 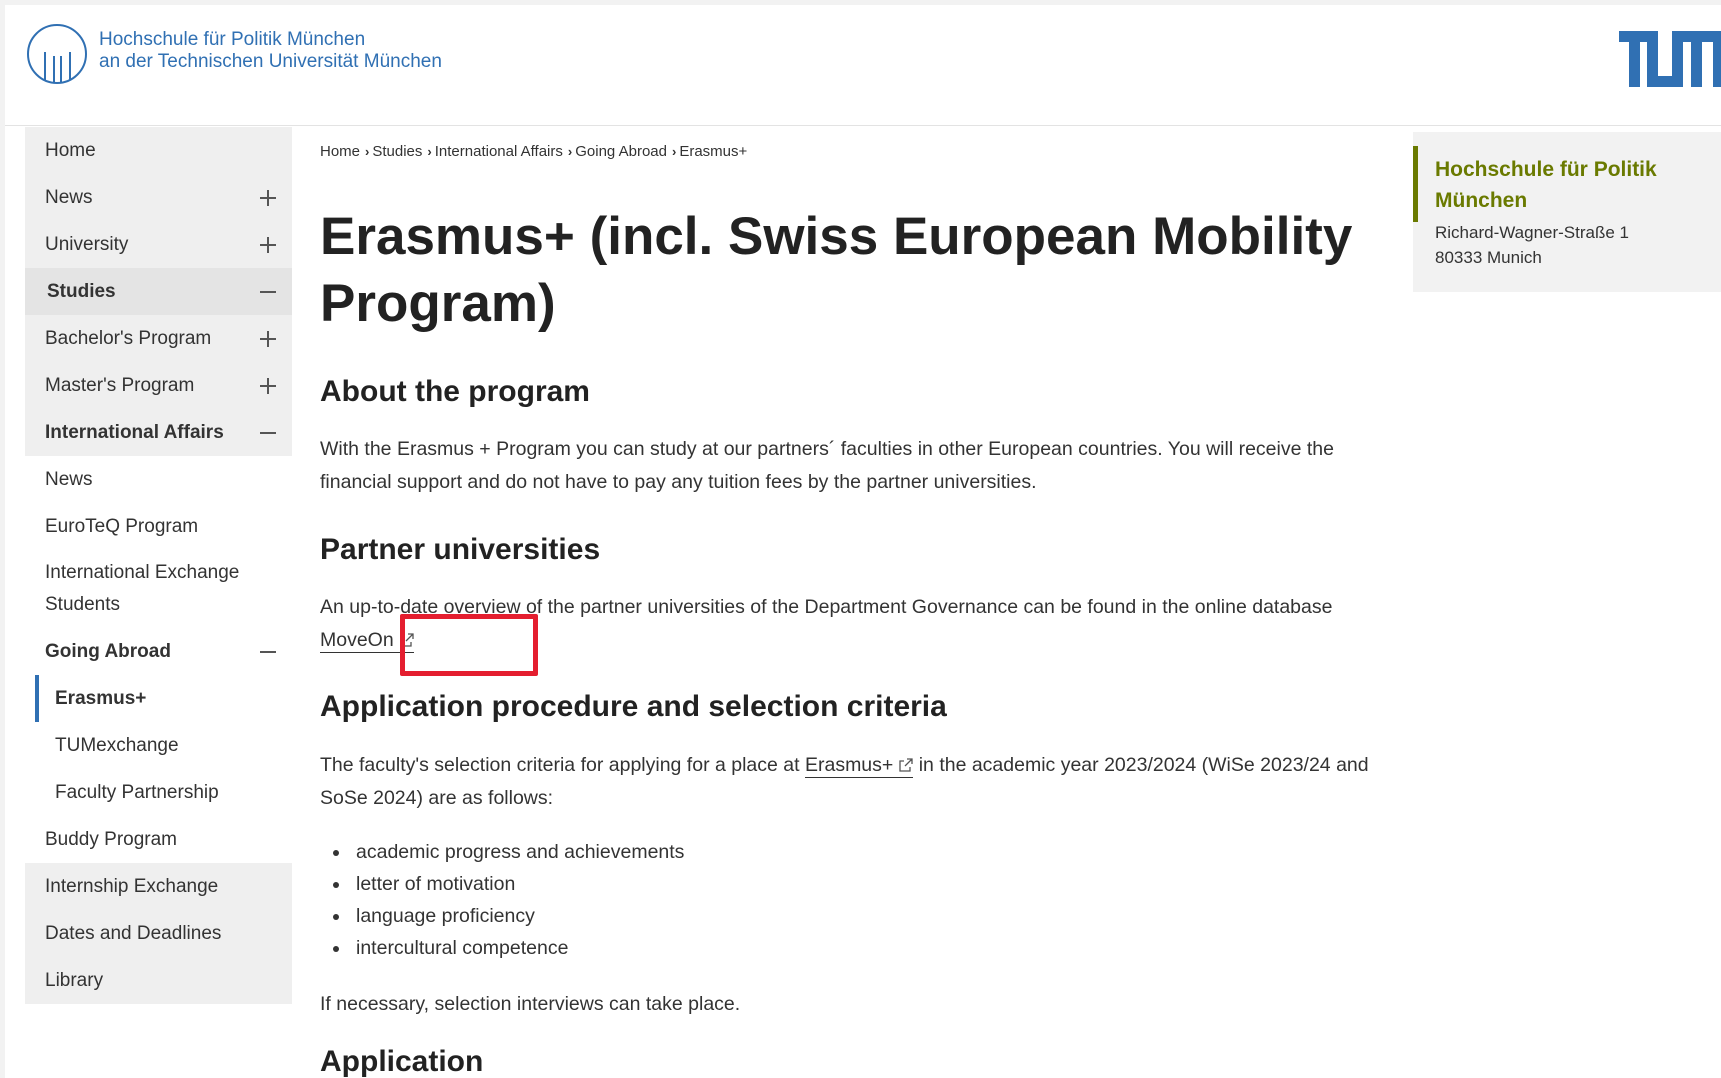 I want to click on infobox-street: Richard-Wagner-Straße 1, so click(x=1532, y=232).